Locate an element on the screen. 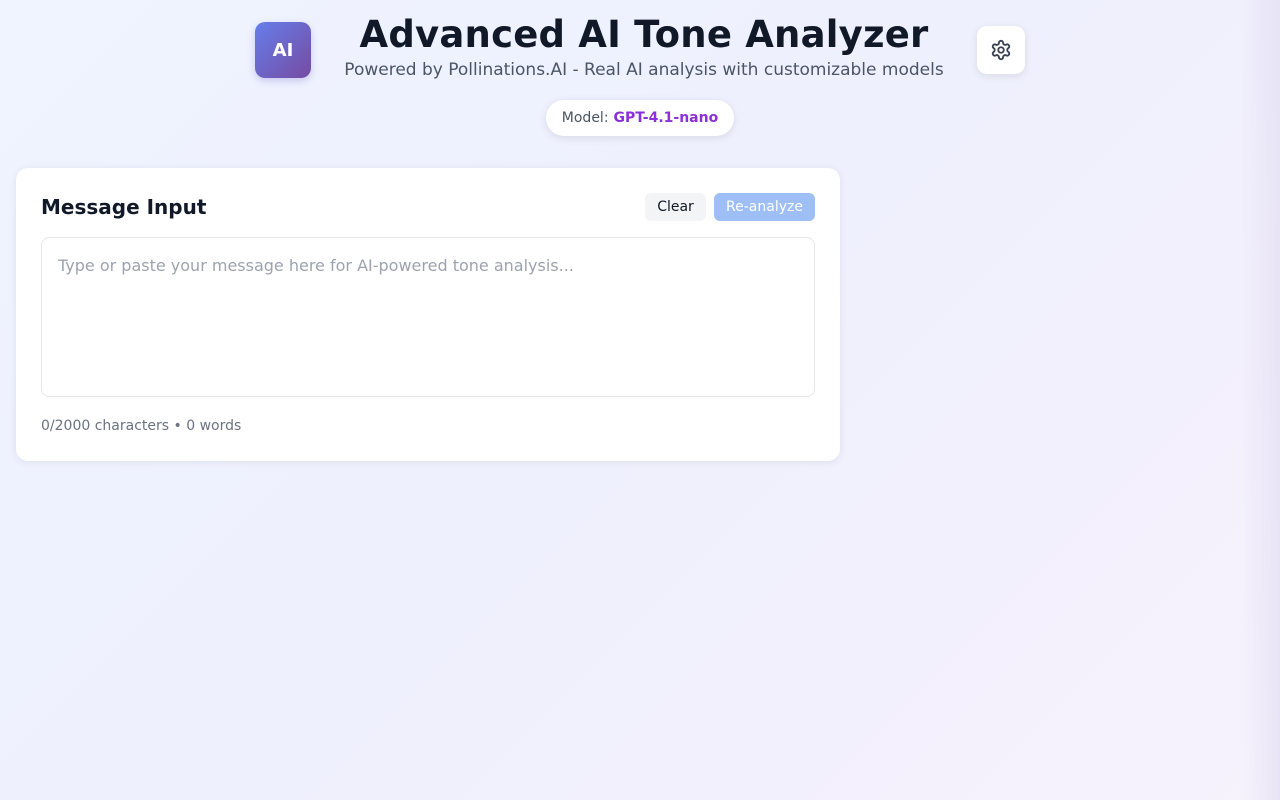  model-indicator: Model: GPT-4.1-nano is located at coordinates (640, 118).